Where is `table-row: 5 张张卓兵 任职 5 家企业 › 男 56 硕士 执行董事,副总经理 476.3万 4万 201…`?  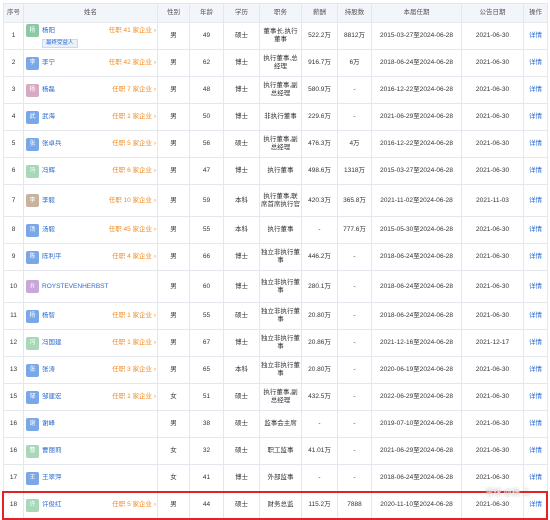
table-row: 5 张张卓兵 任职 5 家企业 › 男 56 硕士 执行董事,副总经理 476.3万 4万 201… is located at coordinates (275, 144).